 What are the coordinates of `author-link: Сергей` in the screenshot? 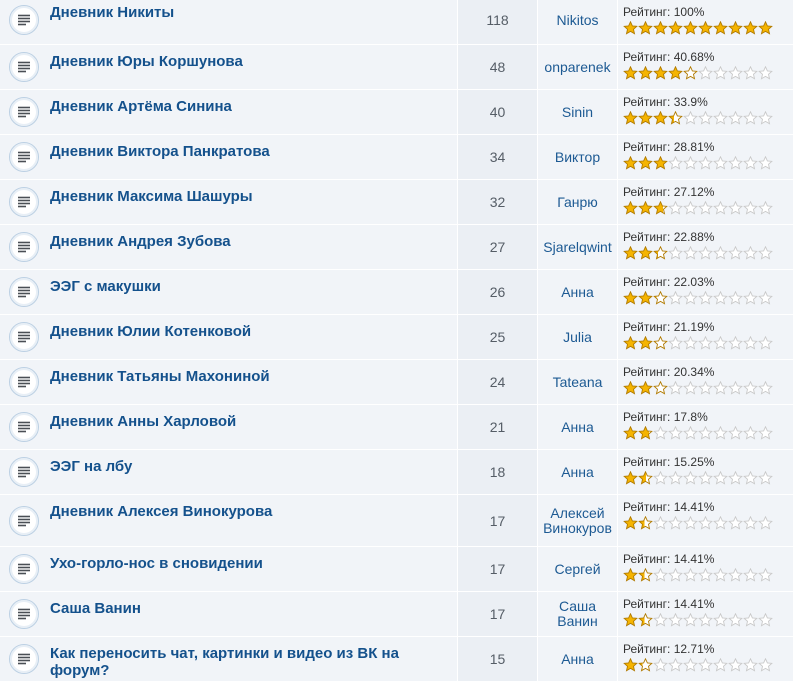 It's located at (578, 569).